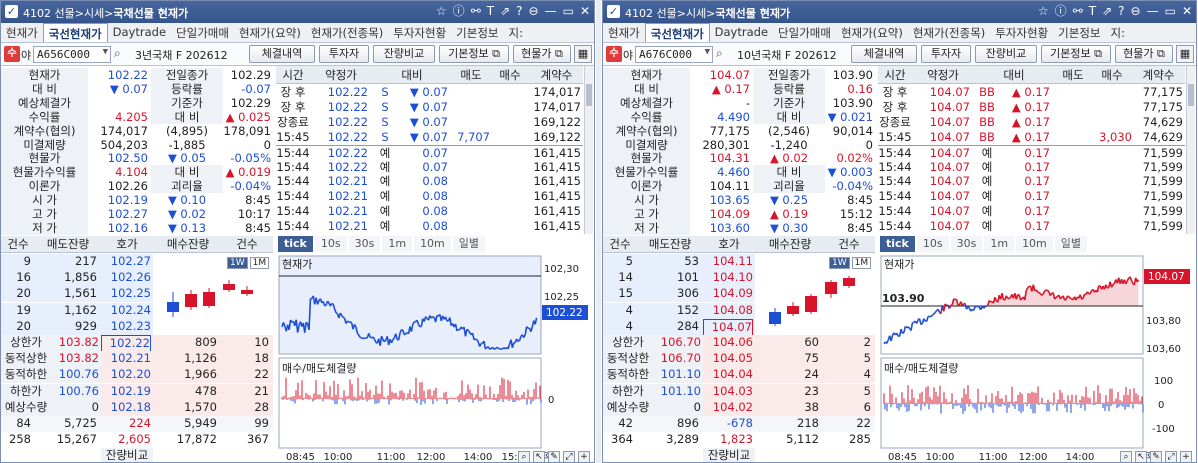 The height and width of the screenshot is (463, 1198). What do you see at coordinates (899, 12) in the screenshot?
I see `window-titlebar: ✓ 4102 선물>시세>국채선물 현재가 ☆ ⓘ ⚯ T ⇗? ⊖ — ▭ ✕` at bounding box center [899, 12].